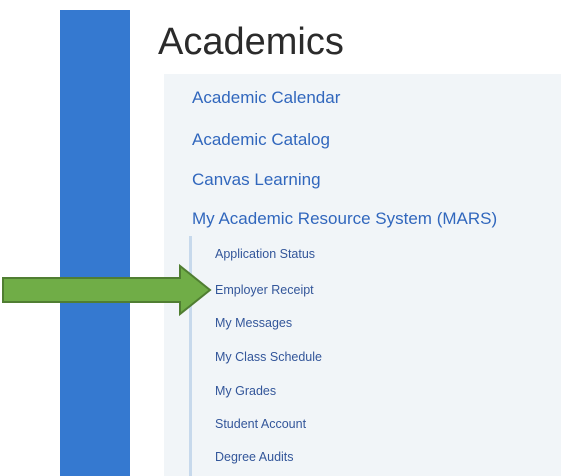 The image size is (561, 476). I want to click on submenu-item-my-class-schedule: My Class Schedule, so click(268, 357).